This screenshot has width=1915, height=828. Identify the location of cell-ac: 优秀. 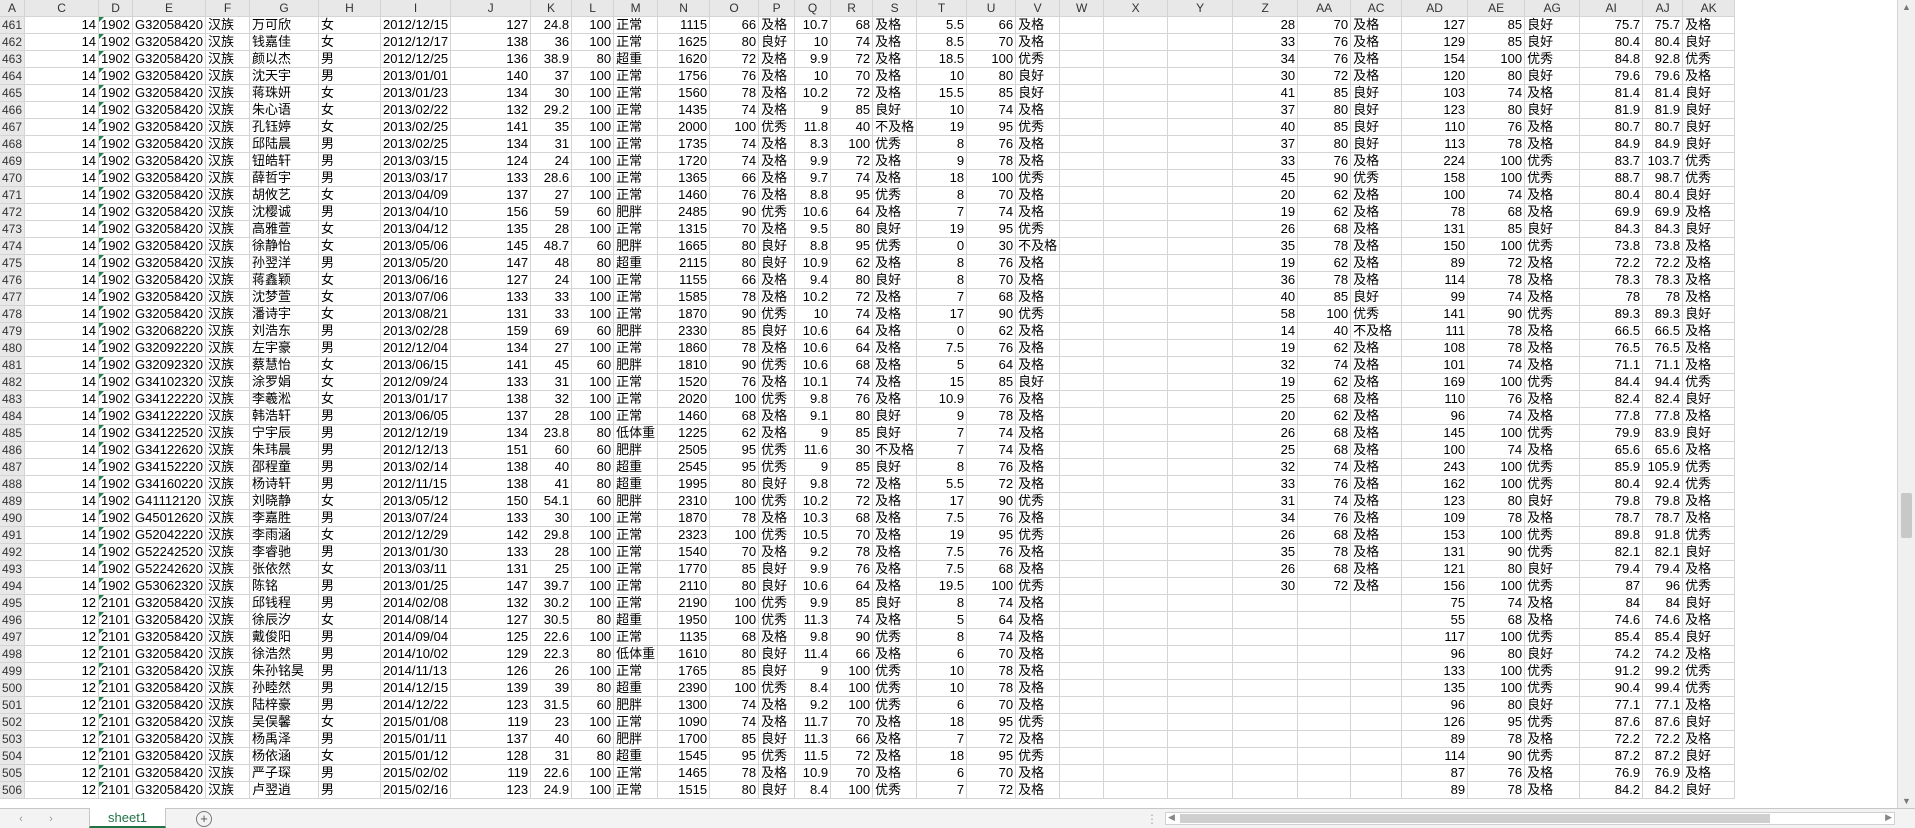
(1376, 178).